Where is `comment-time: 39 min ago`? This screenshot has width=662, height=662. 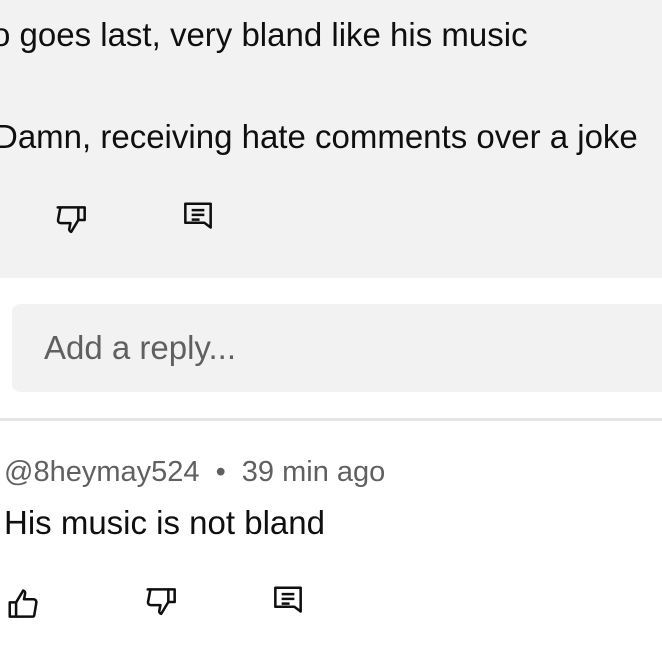
comment-time: 39 min ago is located at coordinates (313, 472).